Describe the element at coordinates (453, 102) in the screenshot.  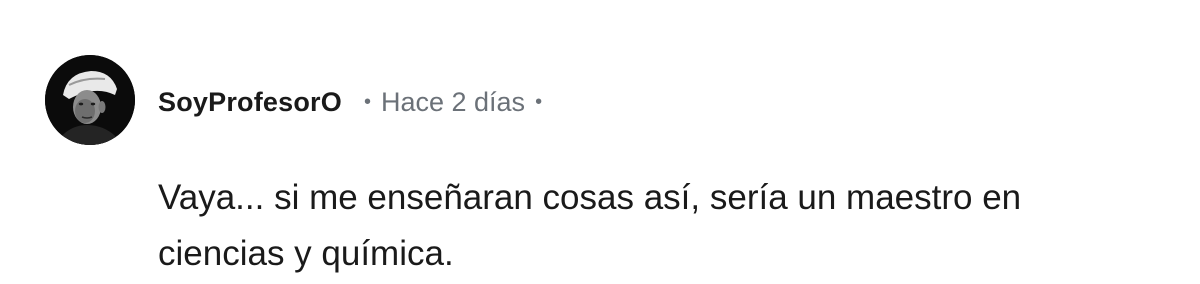
I see `comment-timestamp: Hace 2 días` at that location.